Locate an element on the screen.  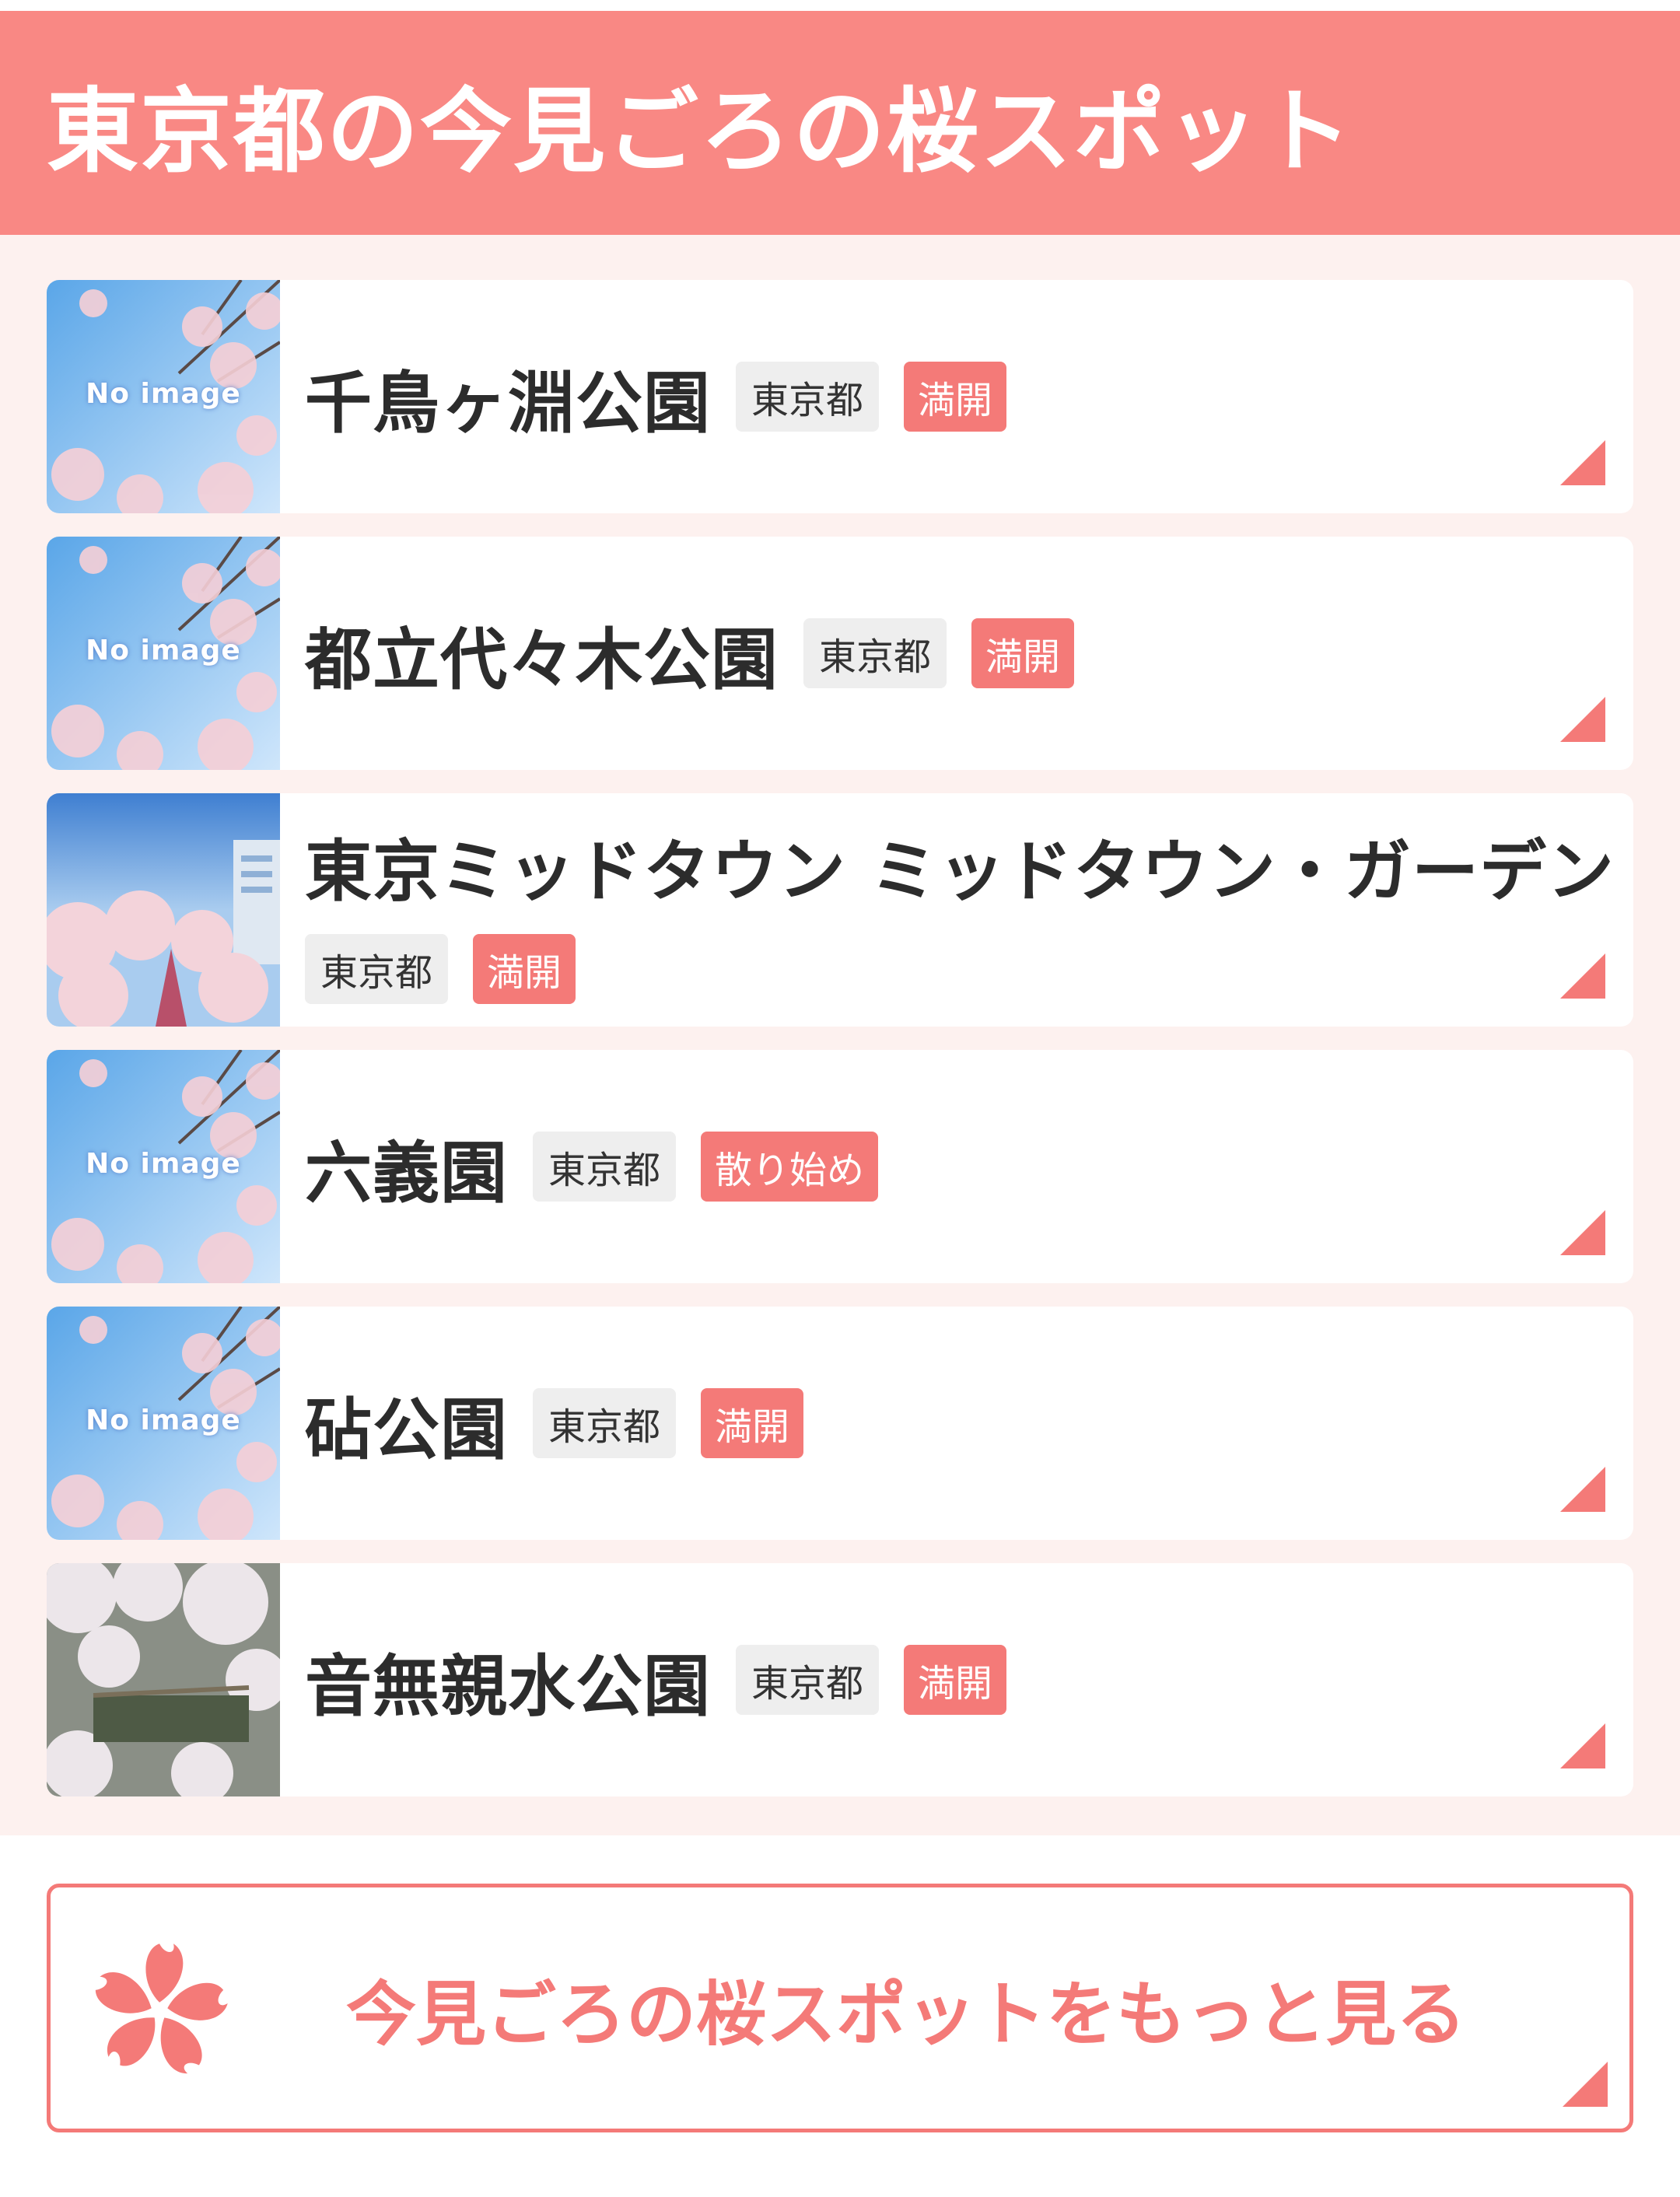
page-title: 東京都の今見ごろの桜スポット is located at coordinates (701, 131).